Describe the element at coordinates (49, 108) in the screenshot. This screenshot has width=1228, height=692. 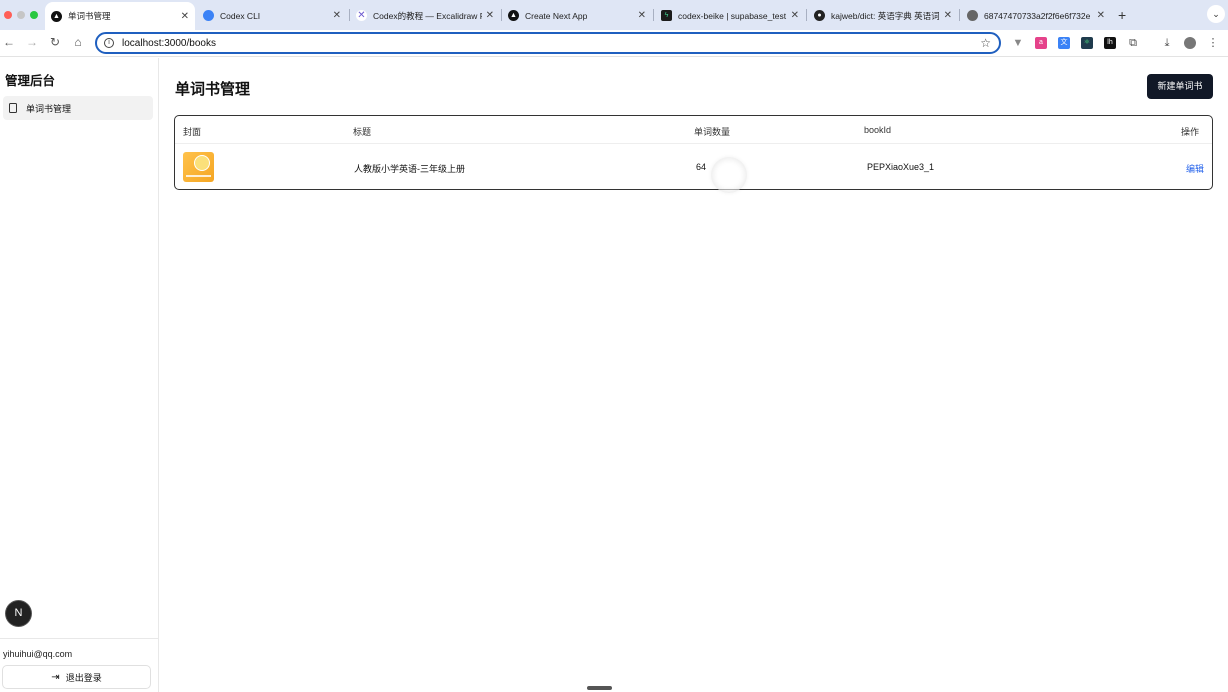
I see `sidebar-item-label: 单词书管理` at that location.